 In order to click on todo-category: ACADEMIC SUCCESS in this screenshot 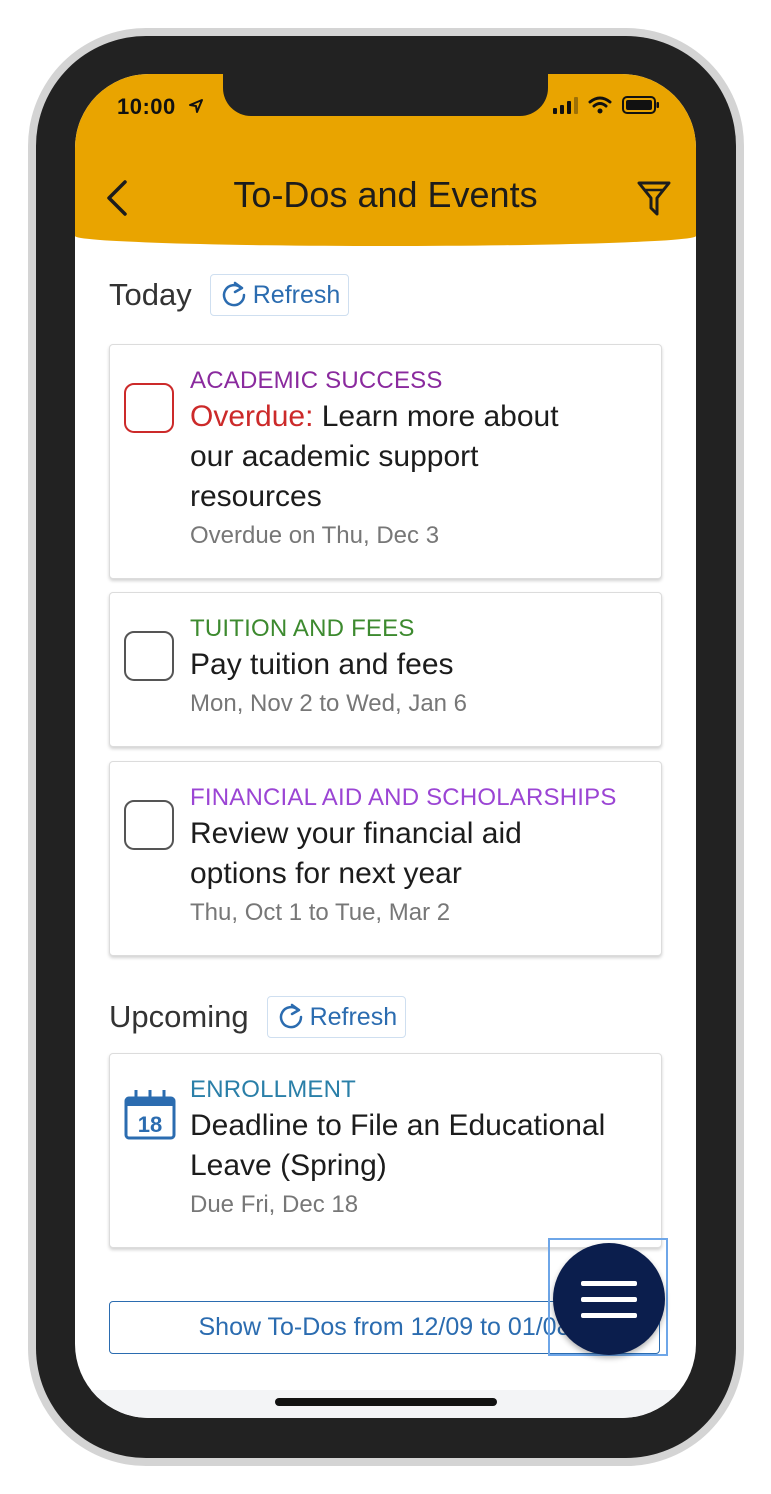, I will do `click(316, 380)`.